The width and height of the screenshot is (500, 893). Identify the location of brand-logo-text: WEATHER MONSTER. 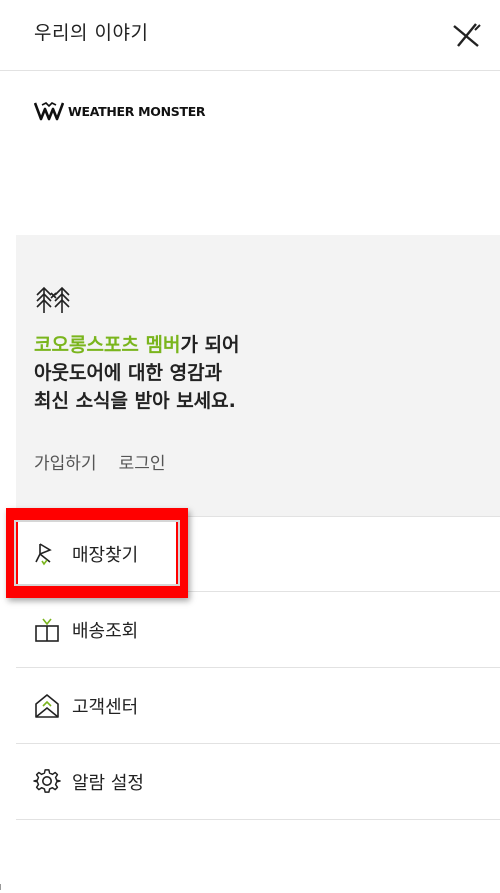
(137, 111).